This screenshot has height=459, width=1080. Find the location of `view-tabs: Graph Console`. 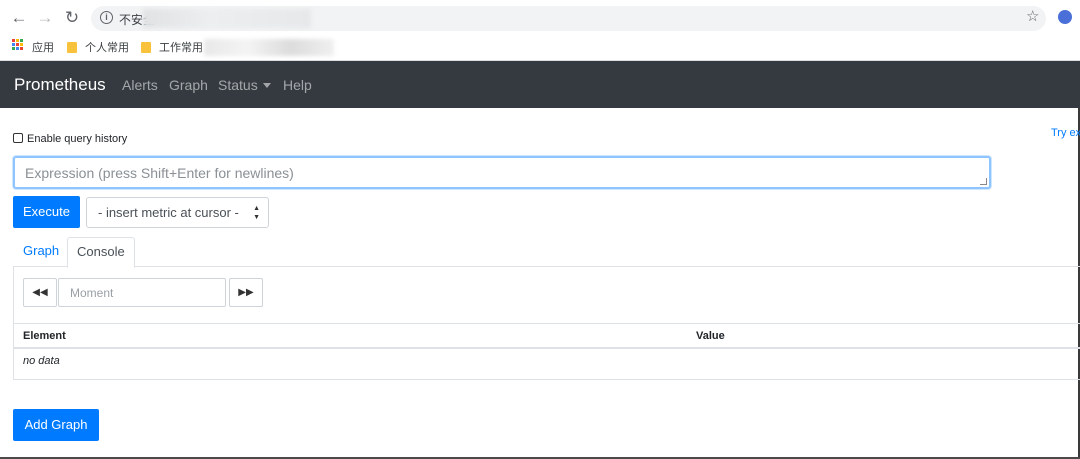

view-tabs: Graph Console is located at coordinates (546, 252).